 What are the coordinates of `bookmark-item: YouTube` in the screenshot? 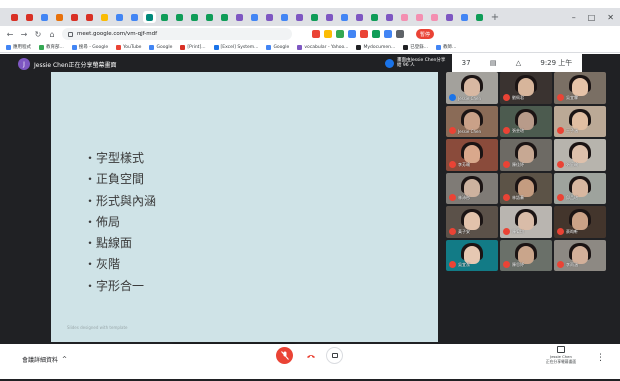 It's located at (128, 47).